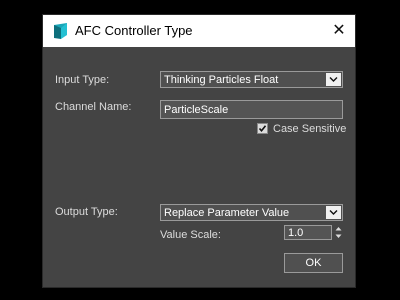 The height and width of the screenshot is (300, 400). What do you see at coordinates (60, 31) in the screenshot?
I see `3ds-max-icon` at bounding box center [60, 31].